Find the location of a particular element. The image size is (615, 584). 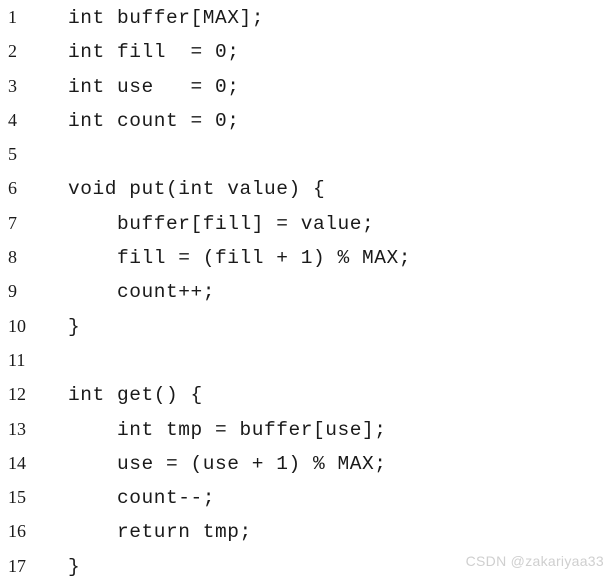

code-line: 11 is located at coordinates (307, 360).